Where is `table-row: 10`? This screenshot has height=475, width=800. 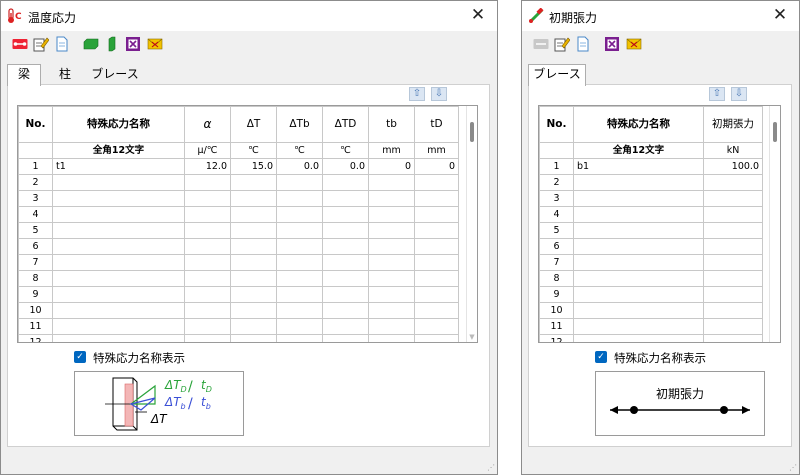 table-row: 10 is located at coordinates (238, 310).